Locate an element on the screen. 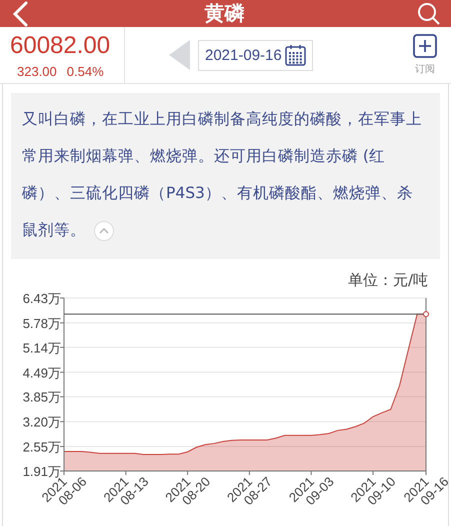  unit-label: 单位：元/吨 is located at coordinates (388, 280).